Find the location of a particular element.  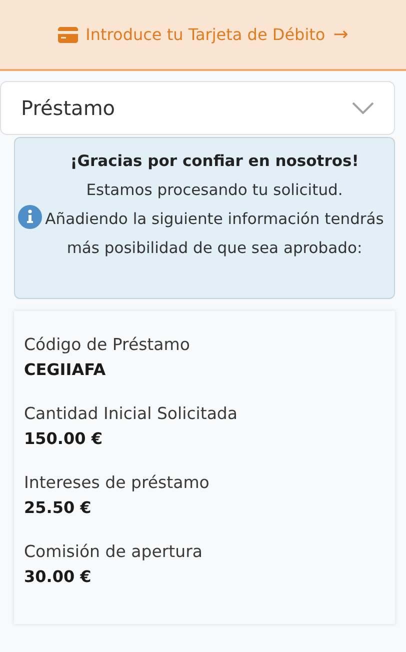

detail-label: Intereses de préstamo is located at coordinates (117, 483).